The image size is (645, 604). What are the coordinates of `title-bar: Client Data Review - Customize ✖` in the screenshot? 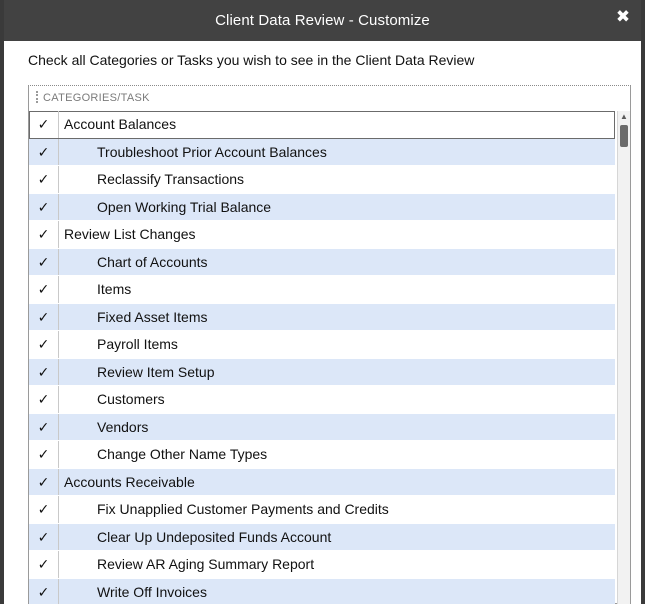 It's located at (322, 20).